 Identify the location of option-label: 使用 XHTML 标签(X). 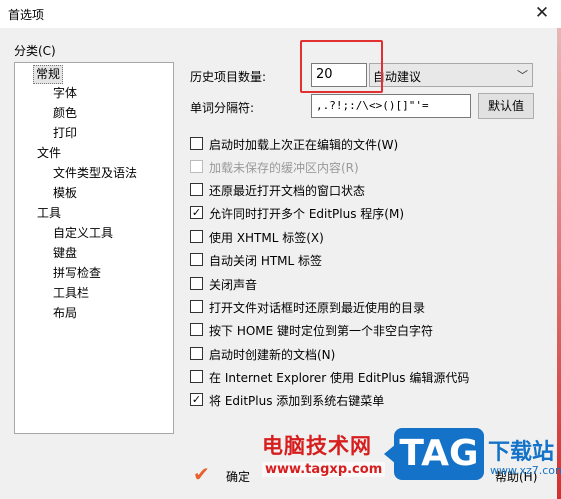
(266, 238).